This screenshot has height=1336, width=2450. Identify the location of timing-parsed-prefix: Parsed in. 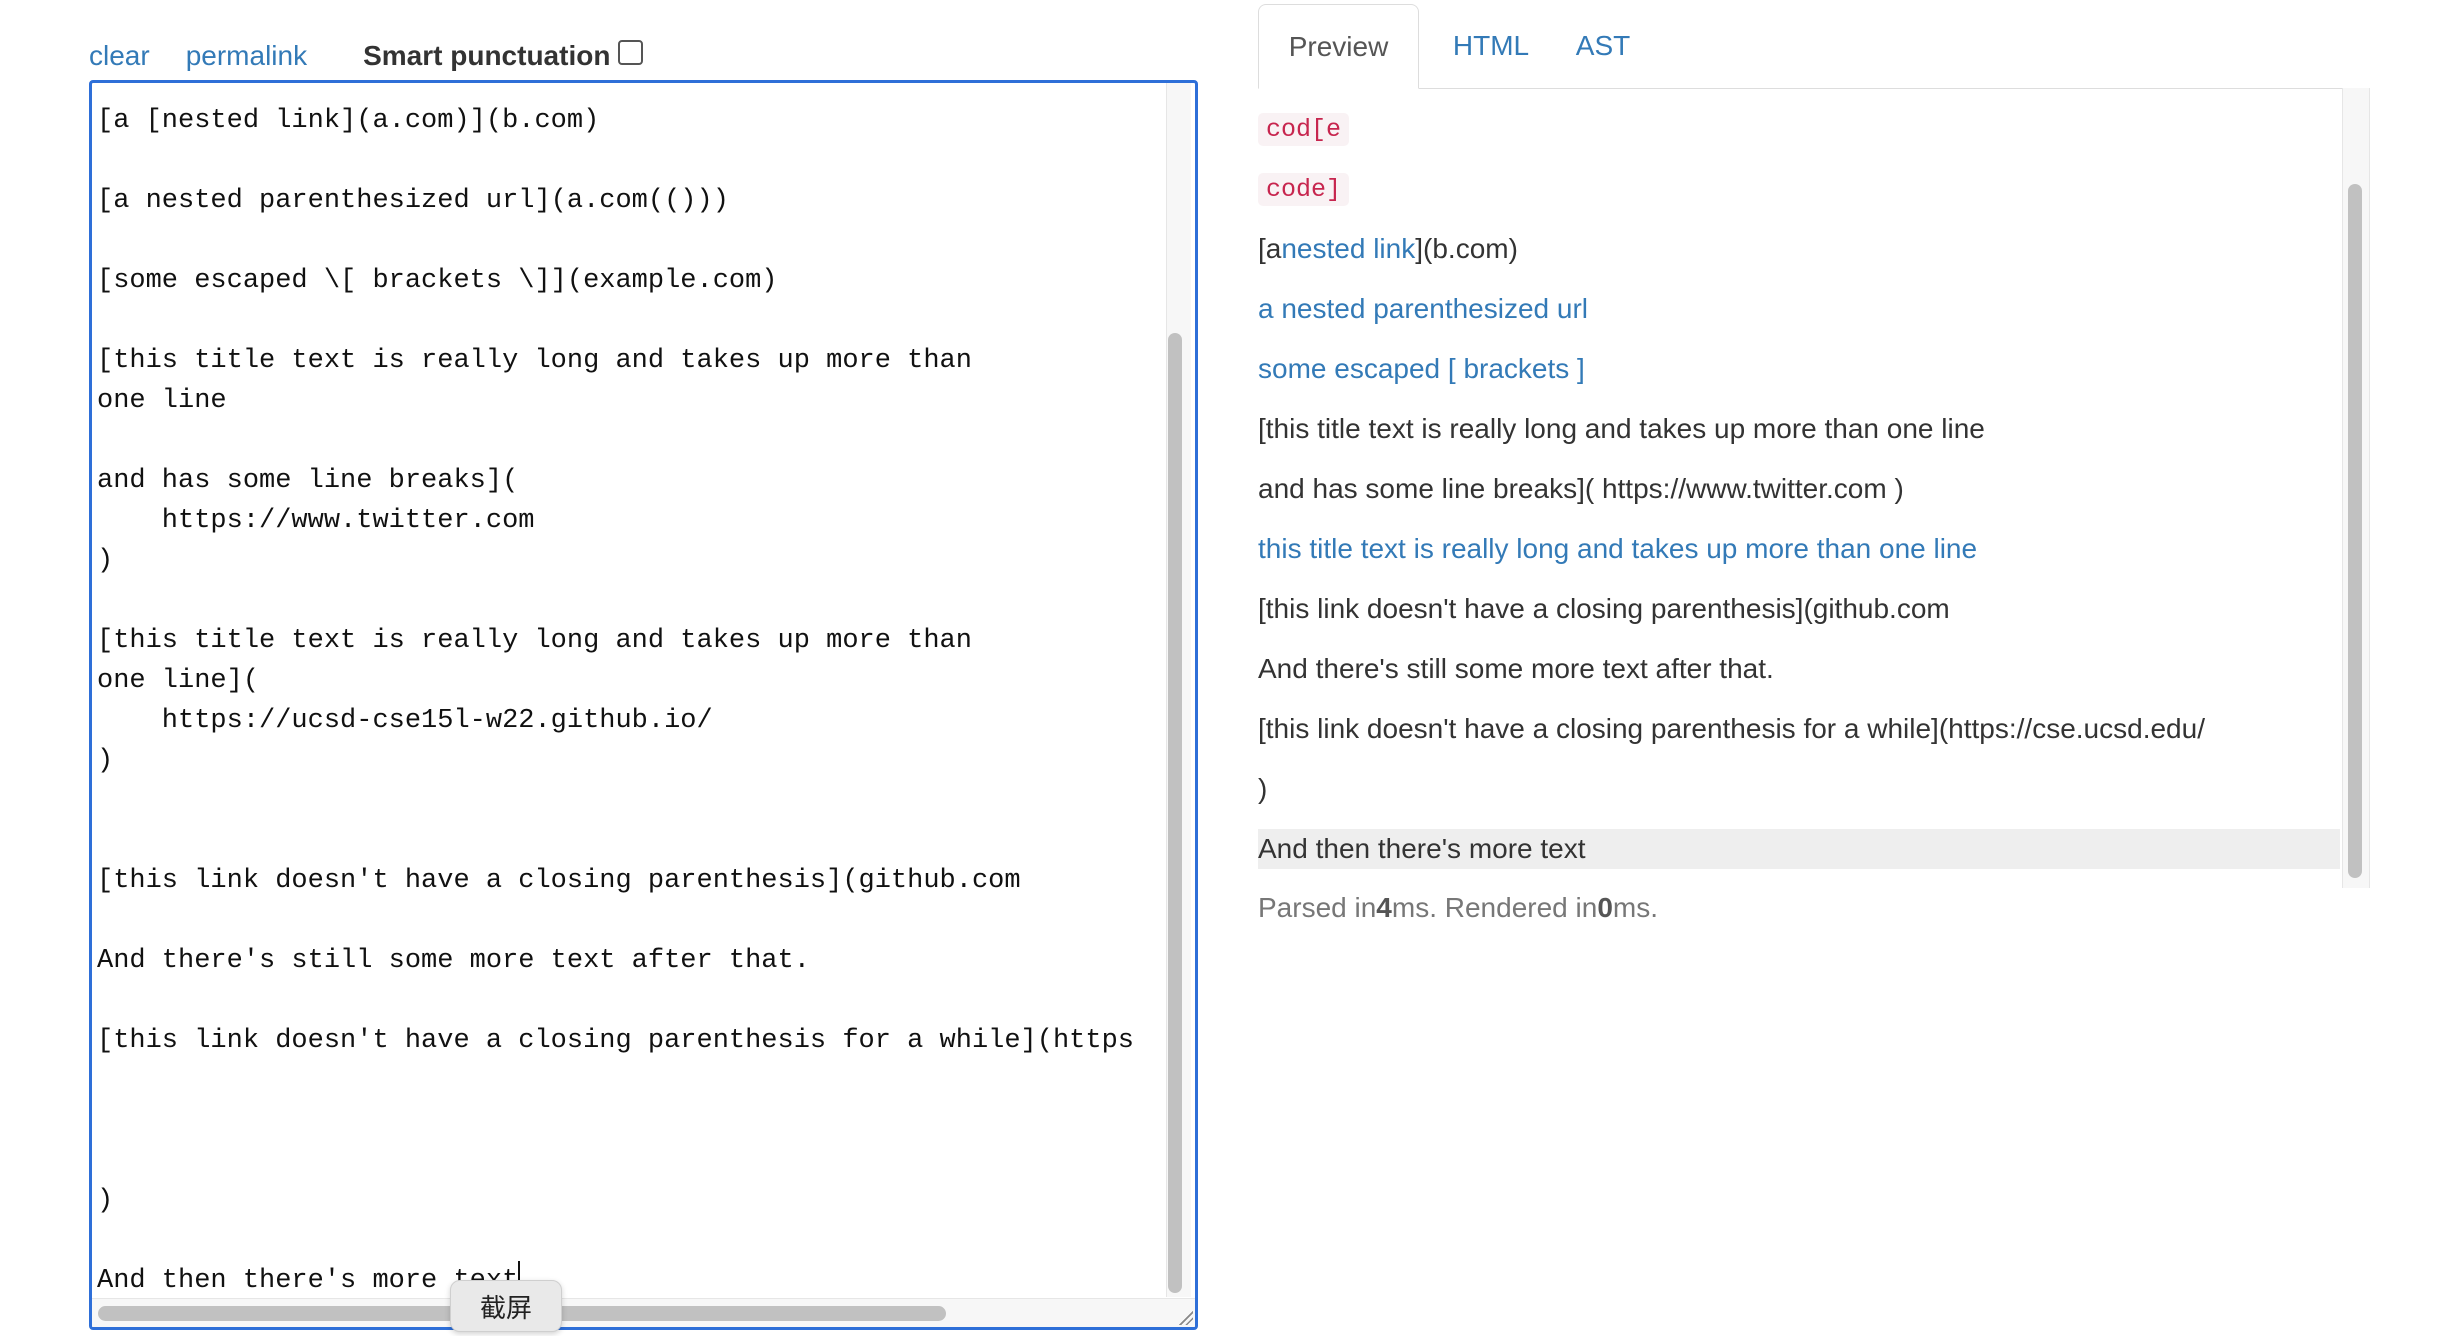
(1317, 907).